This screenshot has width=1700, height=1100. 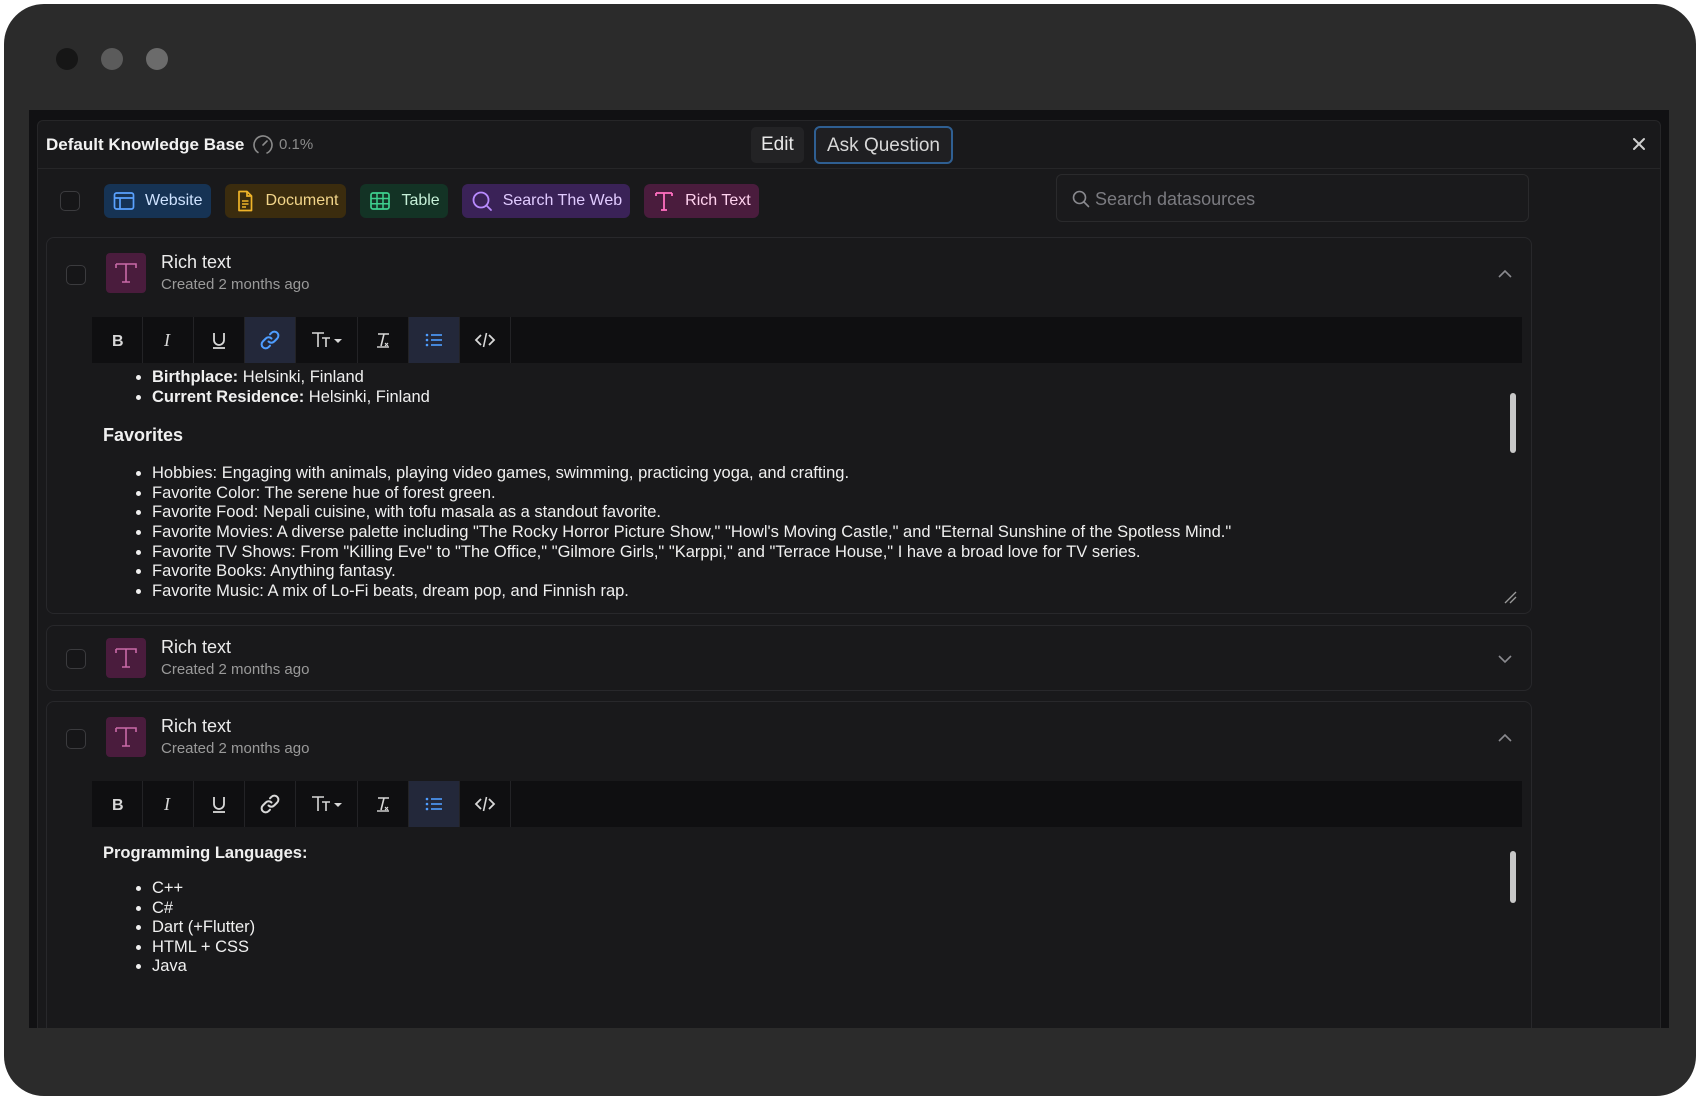 I want to click on select-all-checkbox, so click(x=70, y=201).